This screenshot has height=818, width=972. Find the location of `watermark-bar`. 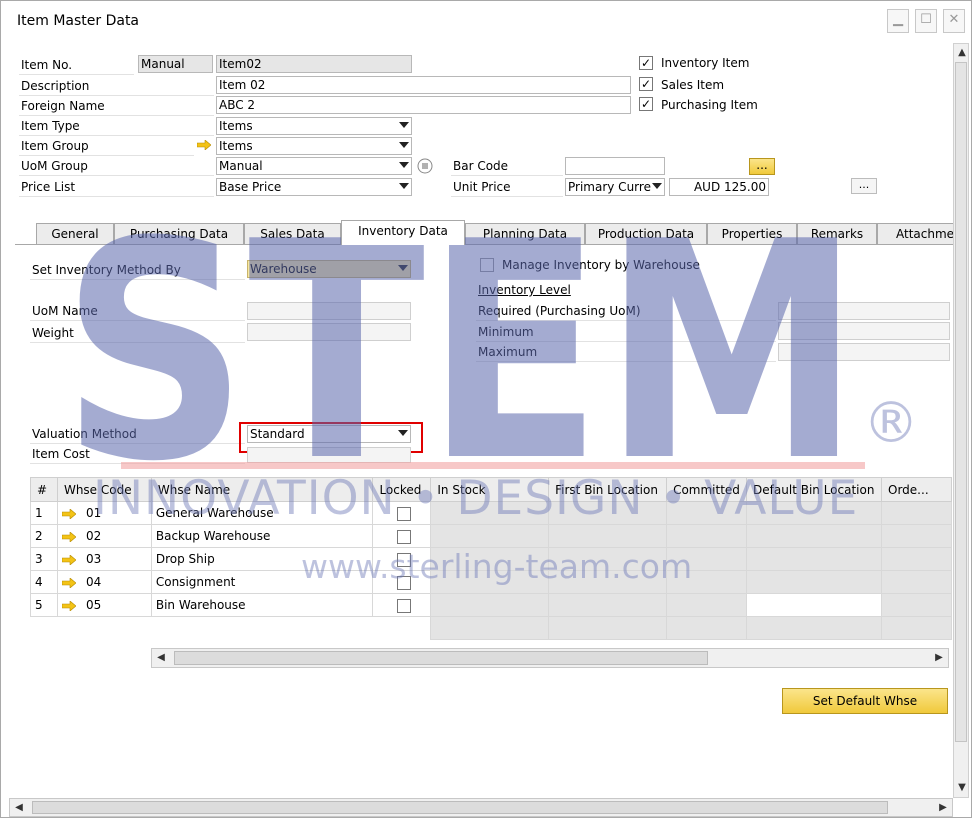

watermark-bar is located at coordinates (493, 465).